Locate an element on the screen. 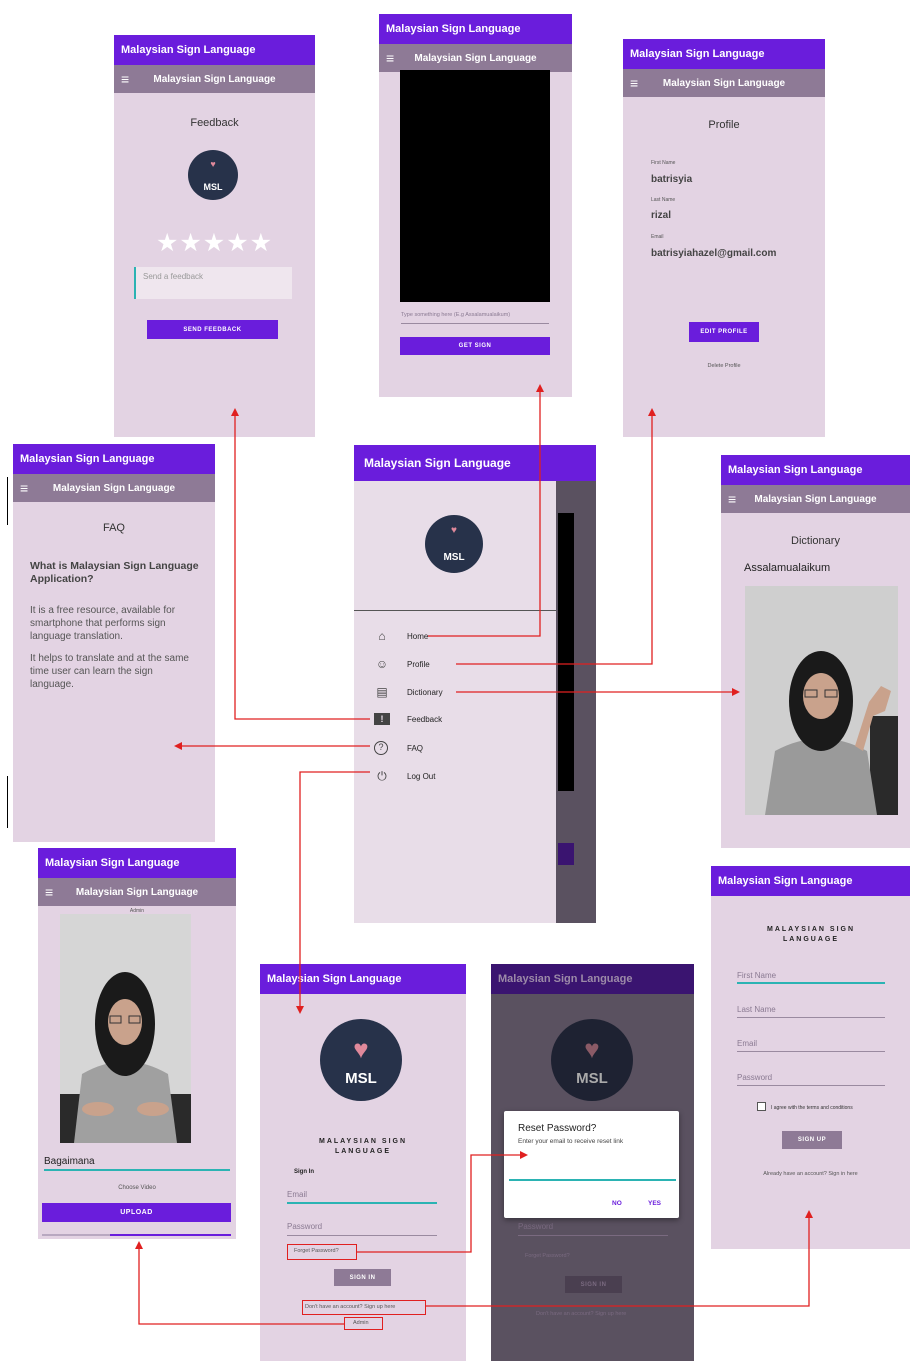  drawer-header-bar: Malaysian Sign Language is located at coordinates (475, 463).